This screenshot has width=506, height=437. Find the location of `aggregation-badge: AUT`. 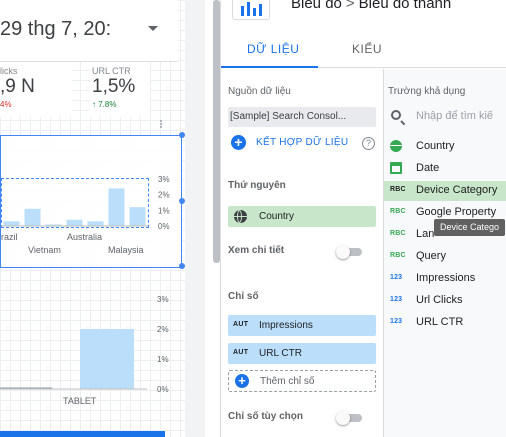

aggregation-badge: AUT is located at coordinates (241, 324).